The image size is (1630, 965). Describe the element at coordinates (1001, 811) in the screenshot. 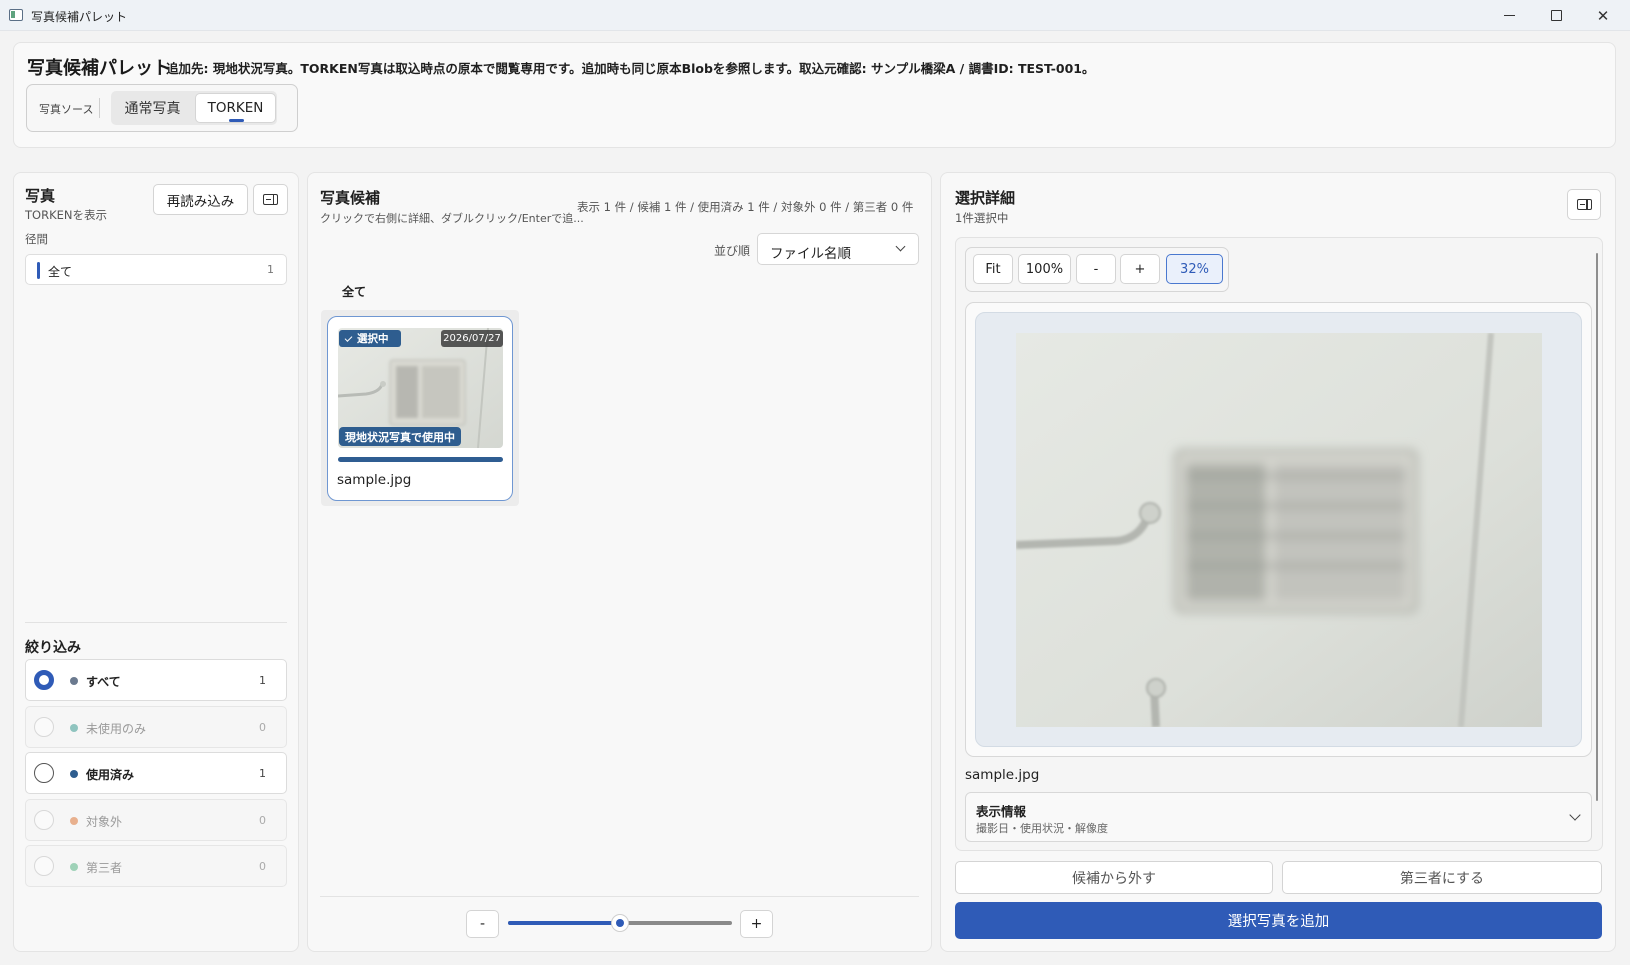

I see `display-info-title: 表示情報` at that location.